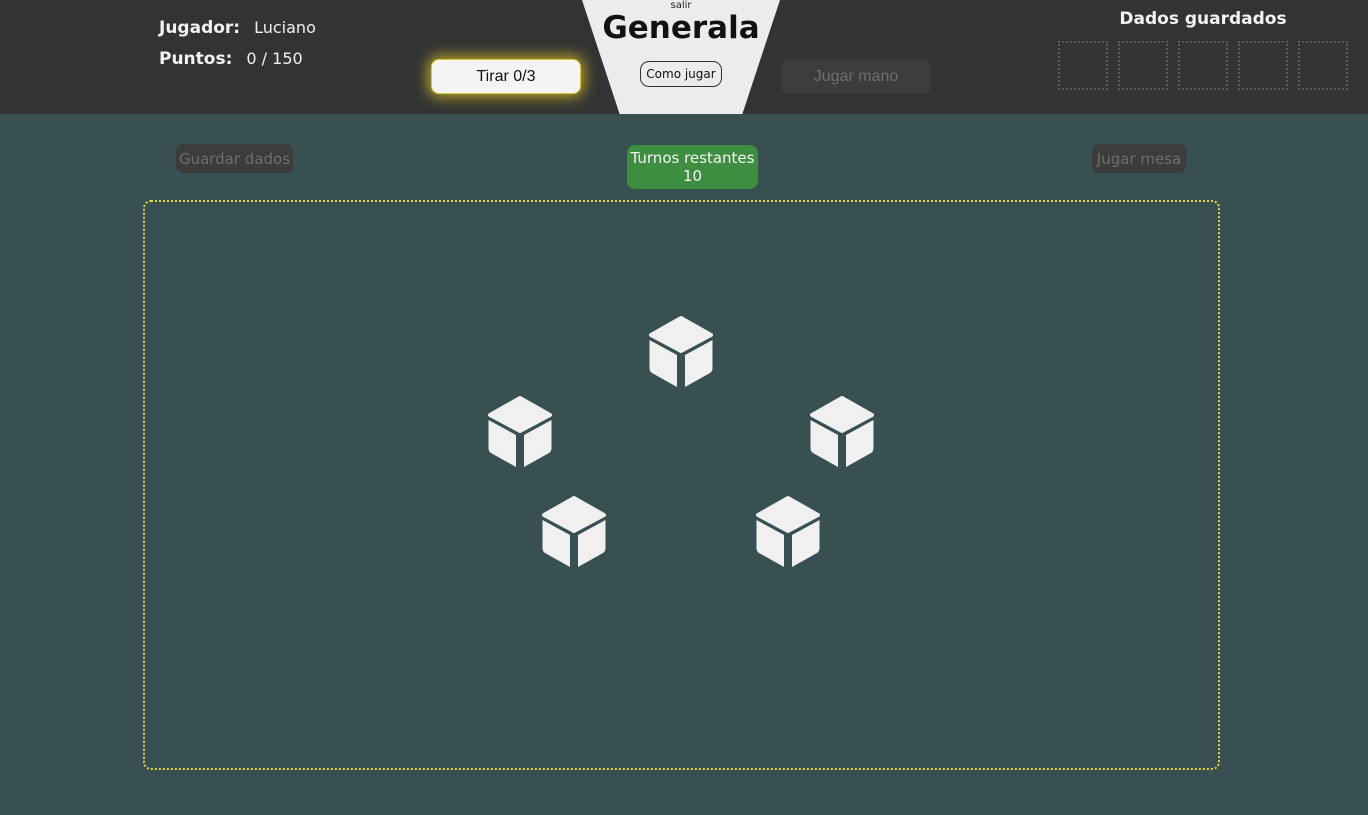  I want to click on saved-dice-title: Dados guardados, so click(1203, 19).